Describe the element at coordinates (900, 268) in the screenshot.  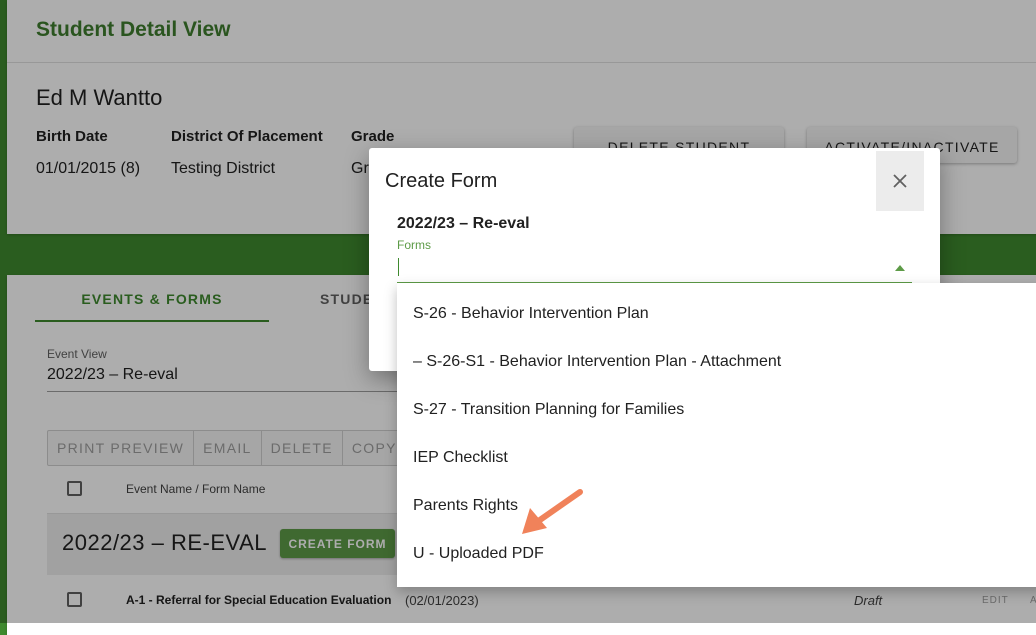
I see `arrow-up-icon` at that location.